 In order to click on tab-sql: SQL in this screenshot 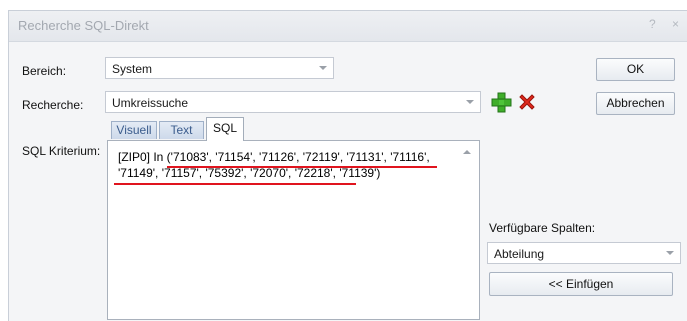, I will do `click(225, 129)`.